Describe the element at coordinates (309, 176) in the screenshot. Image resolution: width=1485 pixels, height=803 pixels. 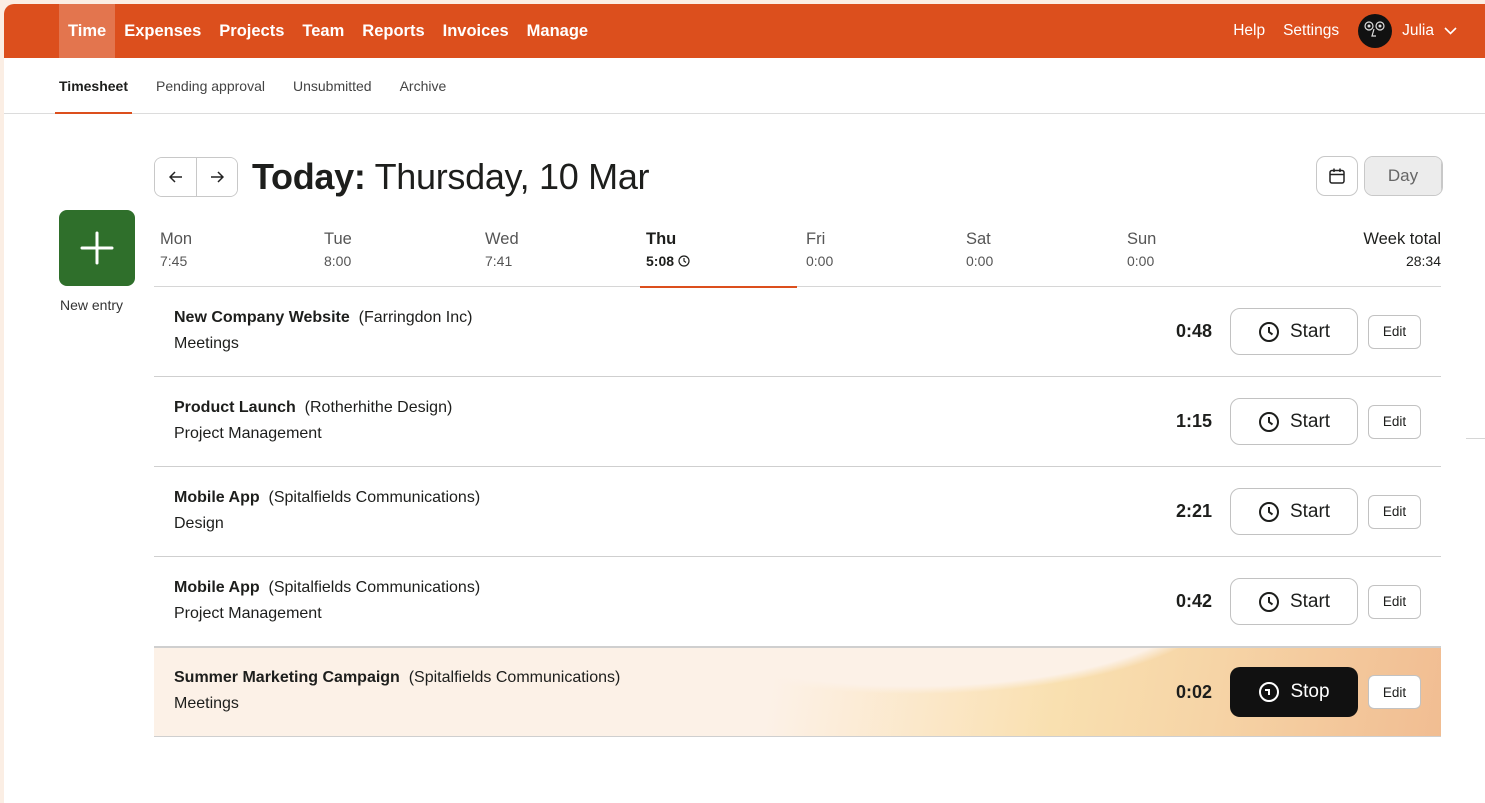
I see `title-prefix: Today:` at that location.